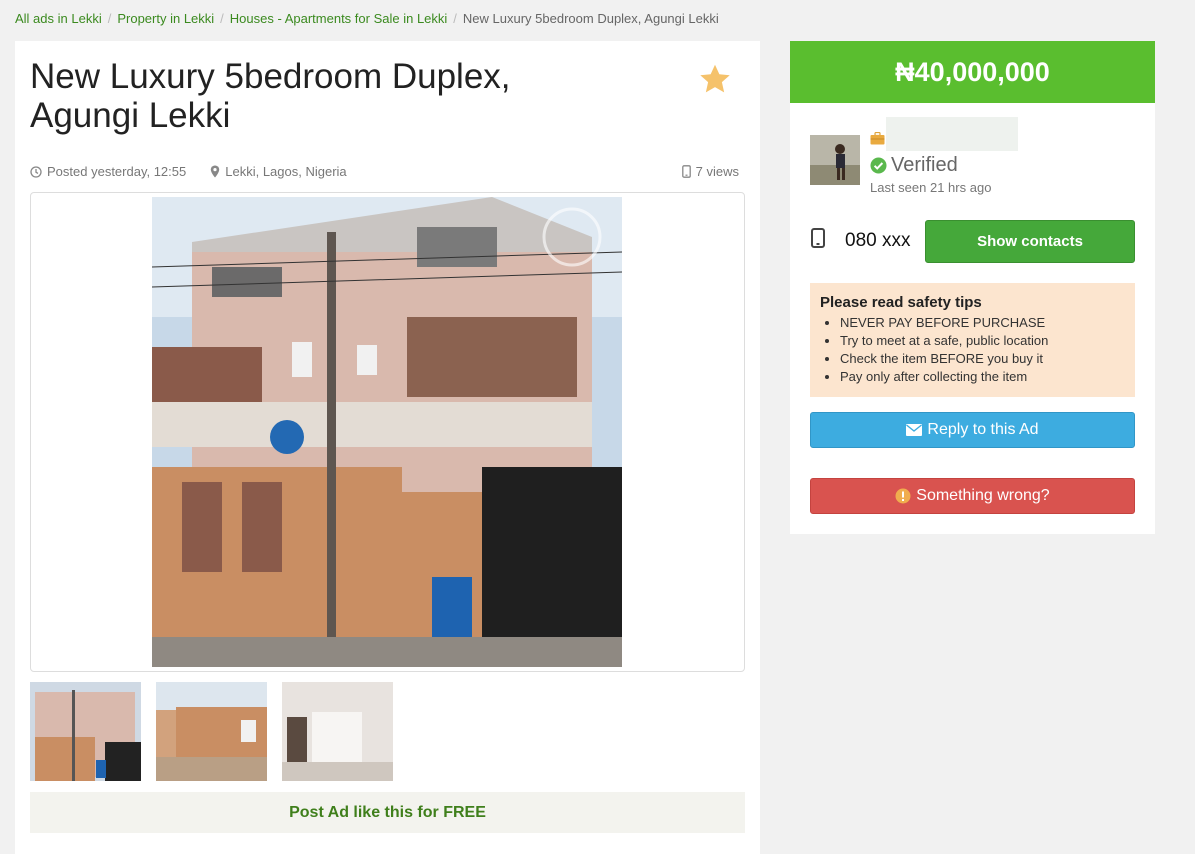 This screenshot has height=854, width=1195. I want to click on location-info: Lekki, Lagos, Nigeria, so click(278, 171).